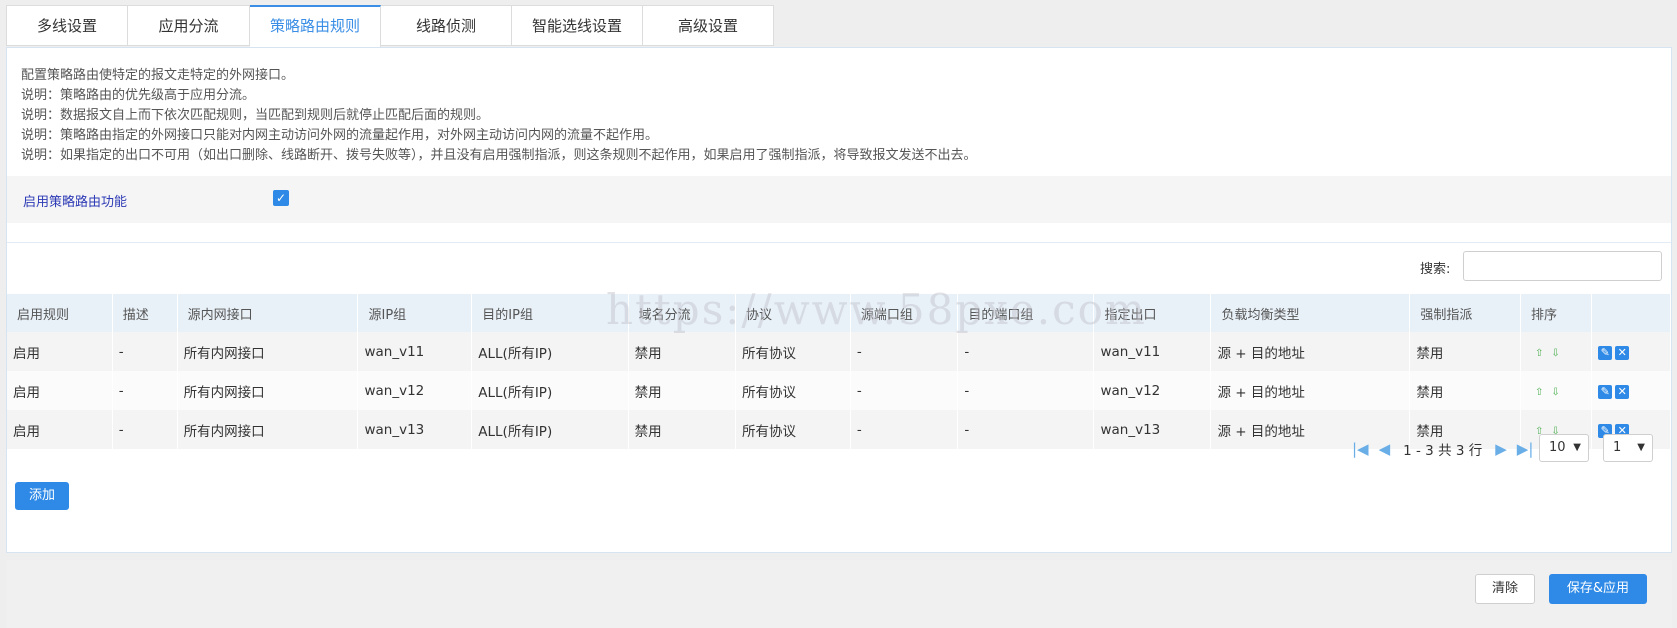  I want to click on tab-smart-select: 智能选线设置, so click(577, 25).